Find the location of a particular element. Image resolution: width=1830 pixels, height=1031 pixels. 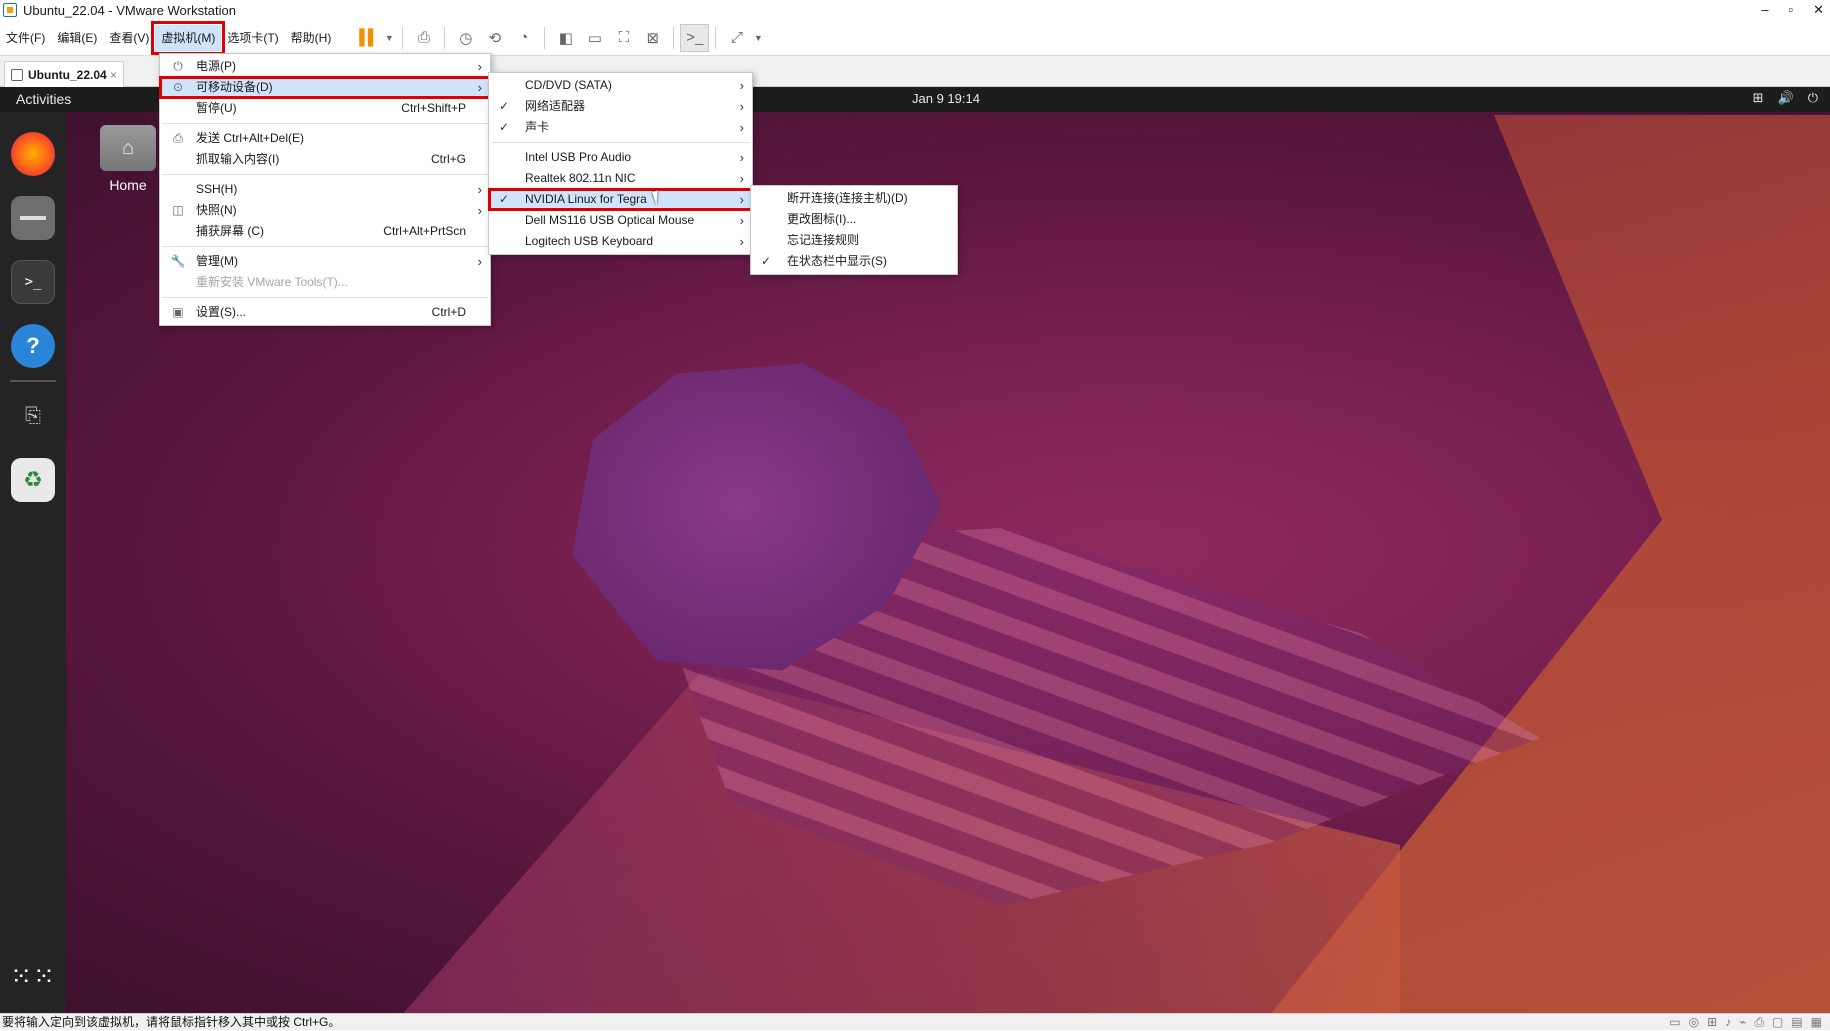

send-keys-icon: ⎙ is located at coordinates (178, 138).